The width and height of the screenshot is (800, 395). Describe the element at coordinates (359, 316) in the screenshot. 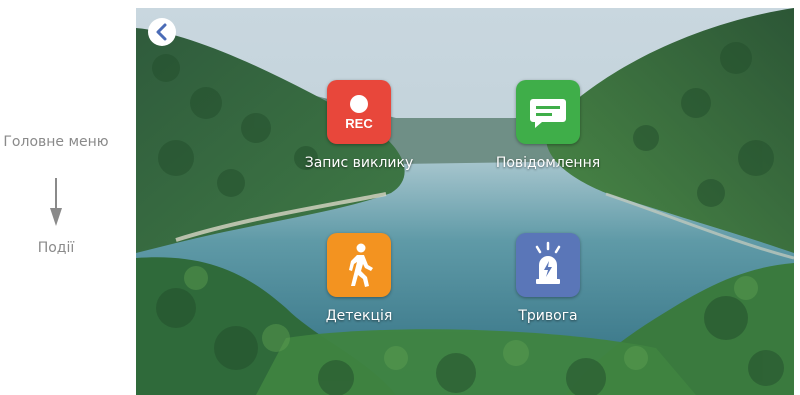

I see `detection-label: Детекція` at that location.